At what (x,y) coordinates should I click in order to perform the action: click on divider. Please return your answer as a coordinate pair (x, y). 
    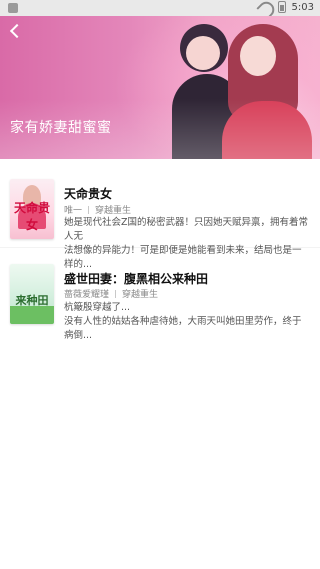
    Looking at the image, I should click on (116, 293).